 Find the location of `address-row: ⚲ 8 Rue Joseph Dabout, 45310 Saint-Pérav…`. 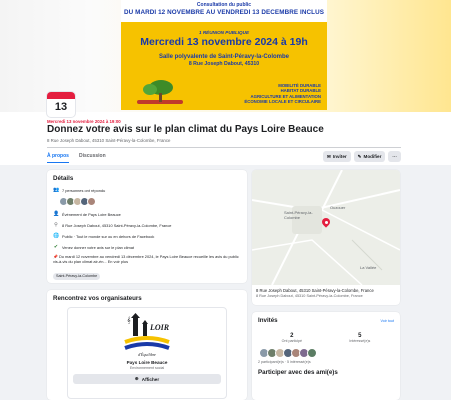

address-row: ⚲ 8 Rue Joseph Dabout, 45310 Saint-Pérav… is located at coordinates (147, 225).